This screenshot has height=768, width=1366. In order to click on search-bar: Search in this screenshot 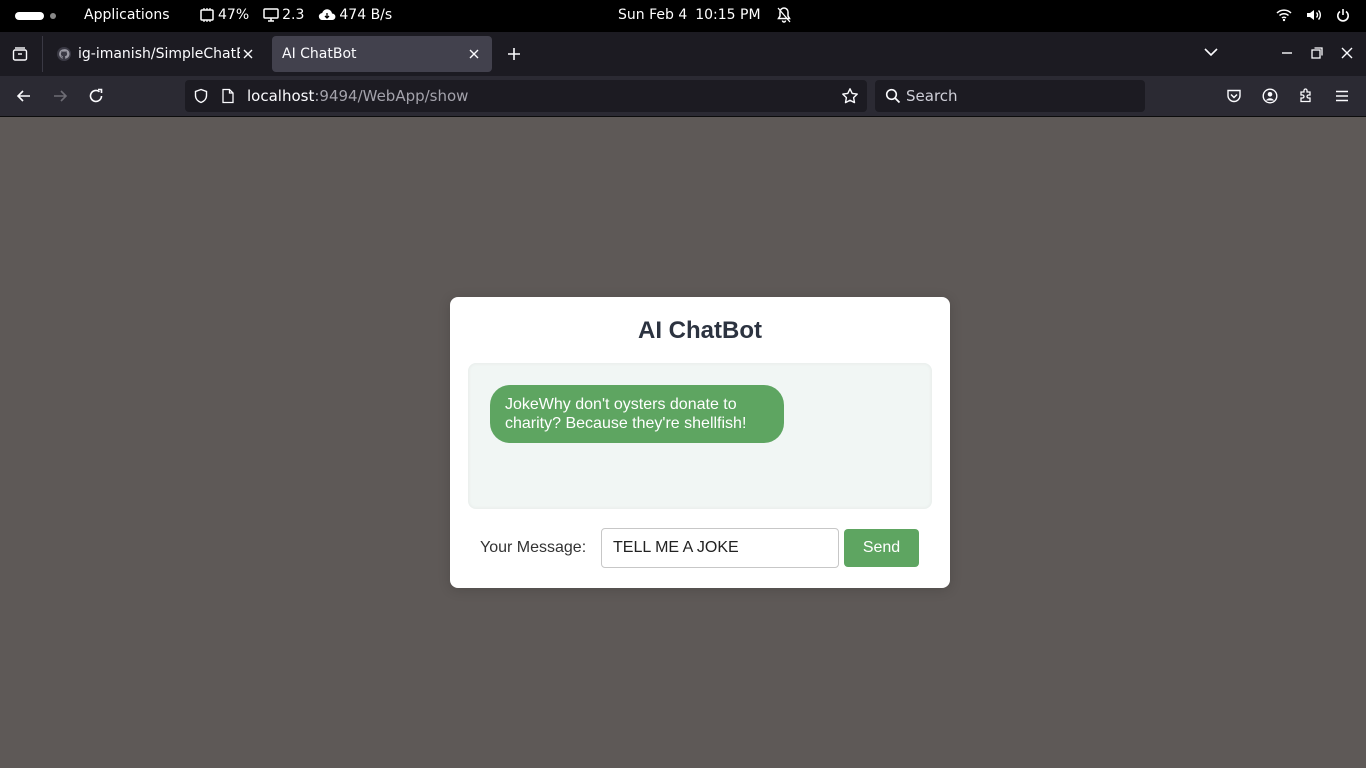, I will do `click(1010, 96)`.